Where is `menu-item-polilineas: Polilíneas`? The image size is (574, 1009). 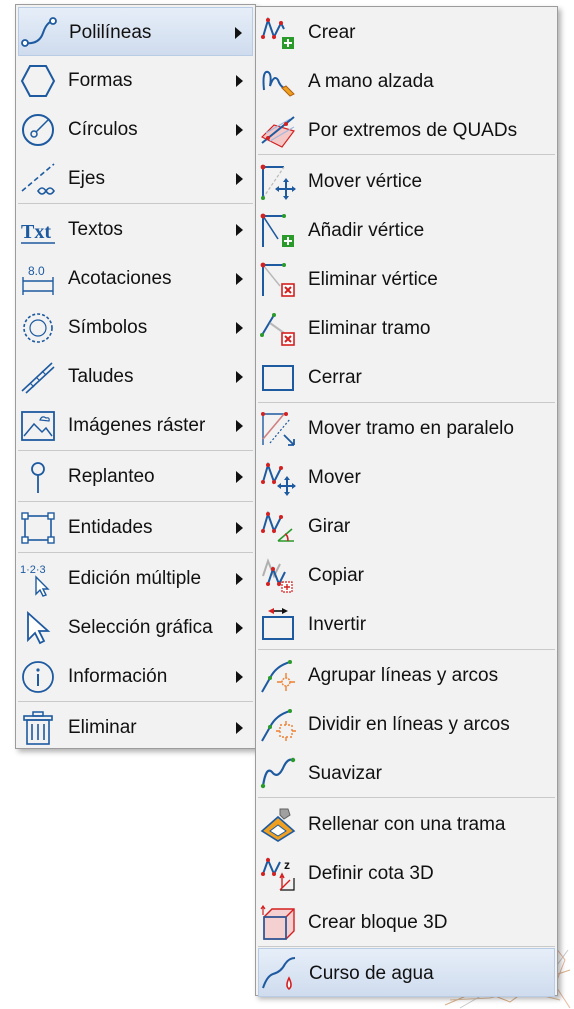
menu-item-polilineas: Polilíneas is located at coordinates (135, 31).